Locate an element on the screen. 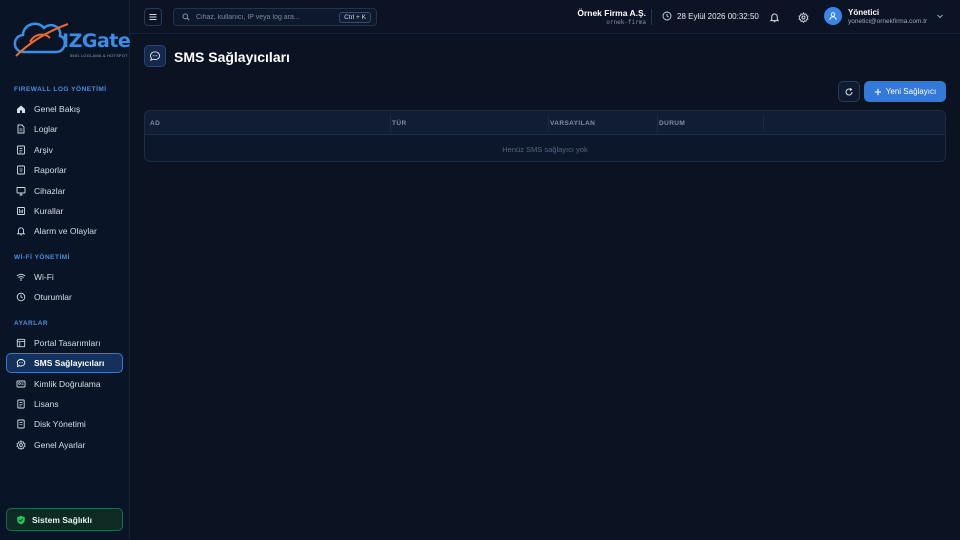 The height and width of the screenshot is (540, 960). user-name: Yönetici is located at coordinates (864, 12).